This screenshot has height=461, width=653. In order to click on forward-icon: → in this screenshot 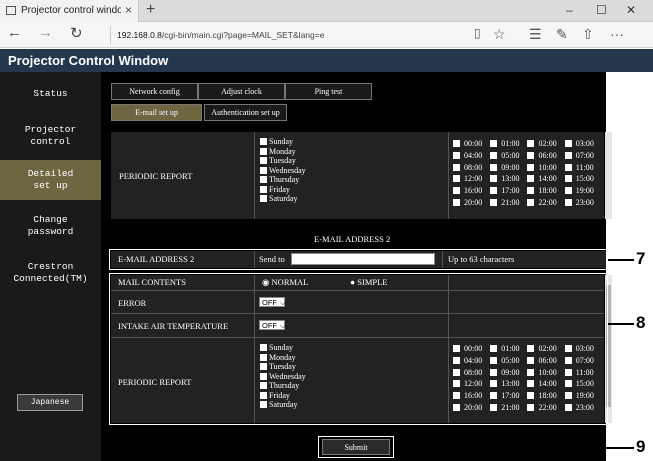, I will do `click(45, 32)`.